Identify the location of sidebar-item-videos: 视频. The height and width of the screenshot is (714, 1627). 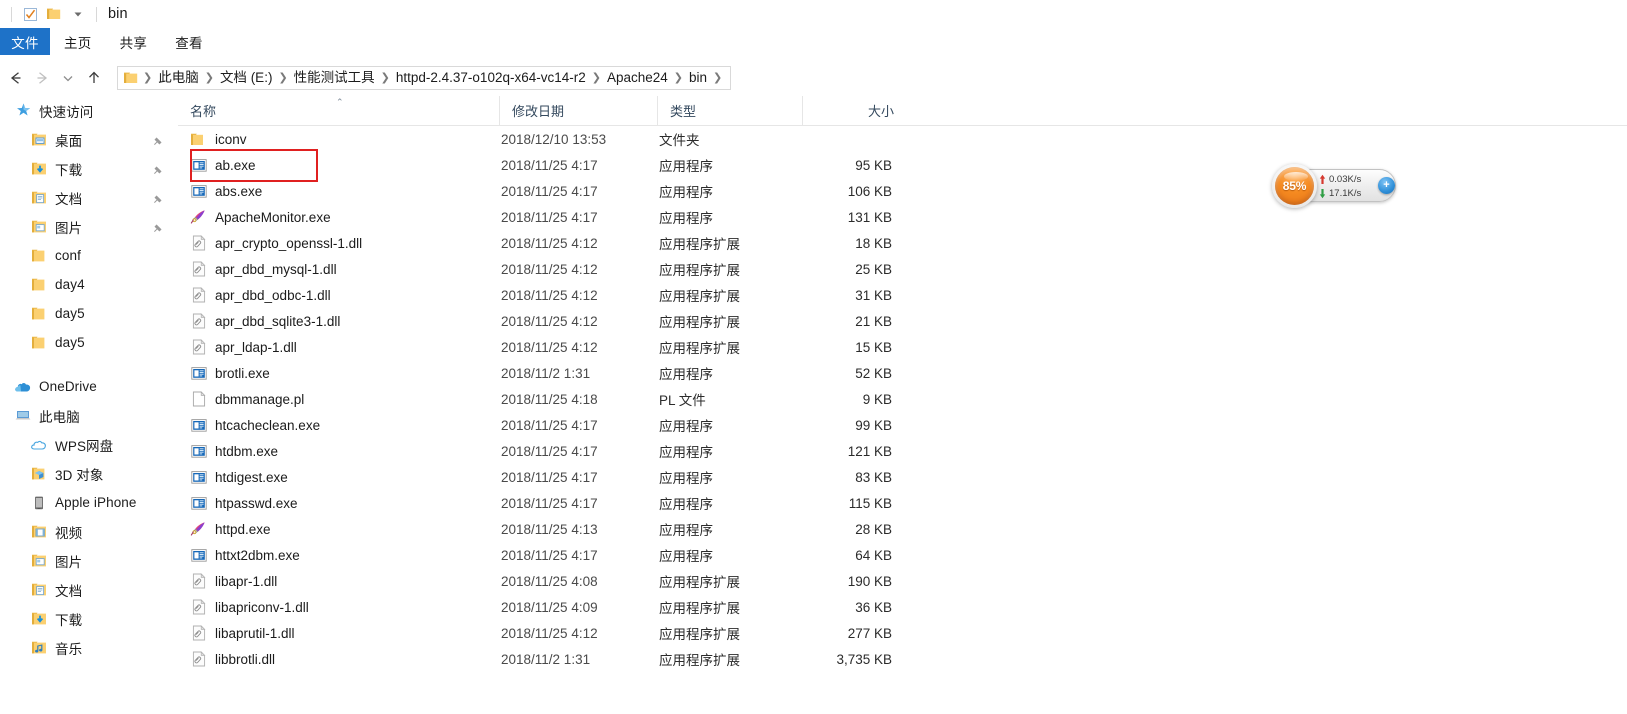
(89, 531).